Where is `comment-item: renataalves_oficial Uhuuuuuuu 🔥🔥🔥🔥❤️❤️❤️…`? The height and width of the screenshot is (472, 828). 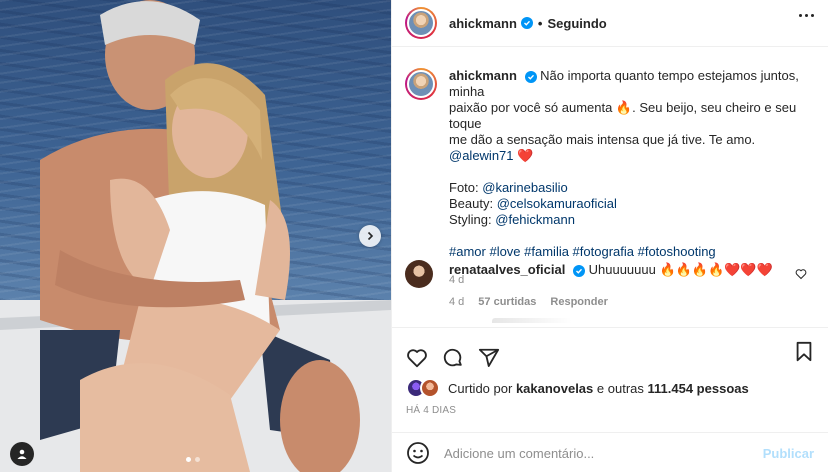 comment-item: renataalves_oficial Uhuuuuuuu 🔥🔥🔥🔥❤️❤️❤️… is located at coordinates (610, 285).